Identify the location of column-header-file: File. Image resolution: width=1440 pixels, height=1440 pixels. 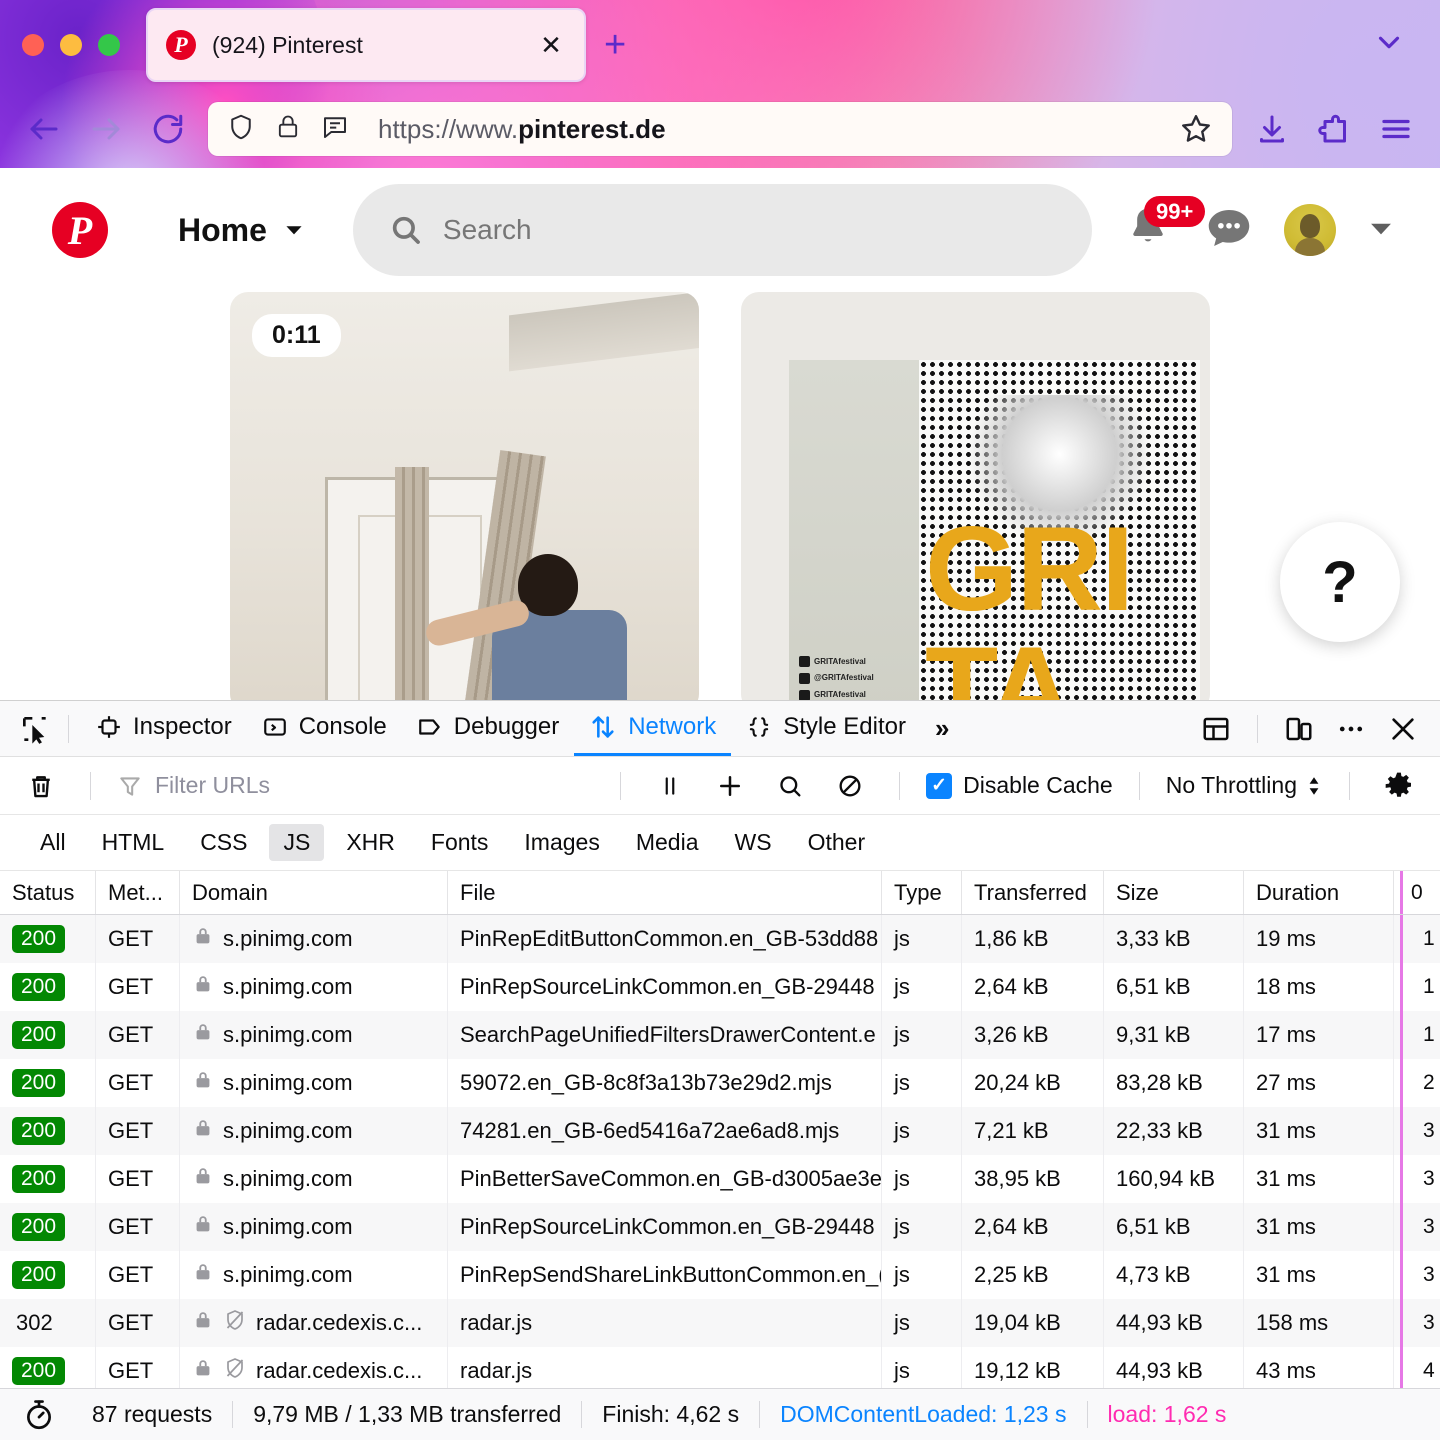
(665, 892).